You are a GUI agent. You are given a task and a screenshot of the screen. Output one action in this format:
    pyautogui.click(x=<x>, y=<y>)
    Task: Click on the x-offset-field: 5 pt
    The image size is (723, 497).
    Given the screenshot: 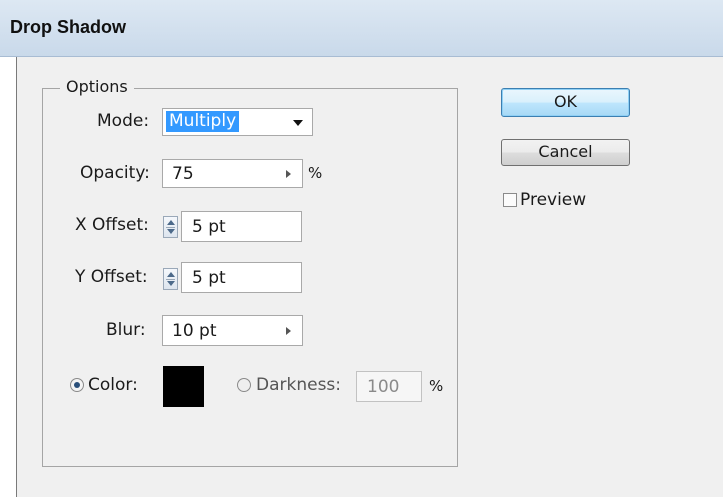 What is the action you would take?
    pyautogui.click(x=241, y=226)
    